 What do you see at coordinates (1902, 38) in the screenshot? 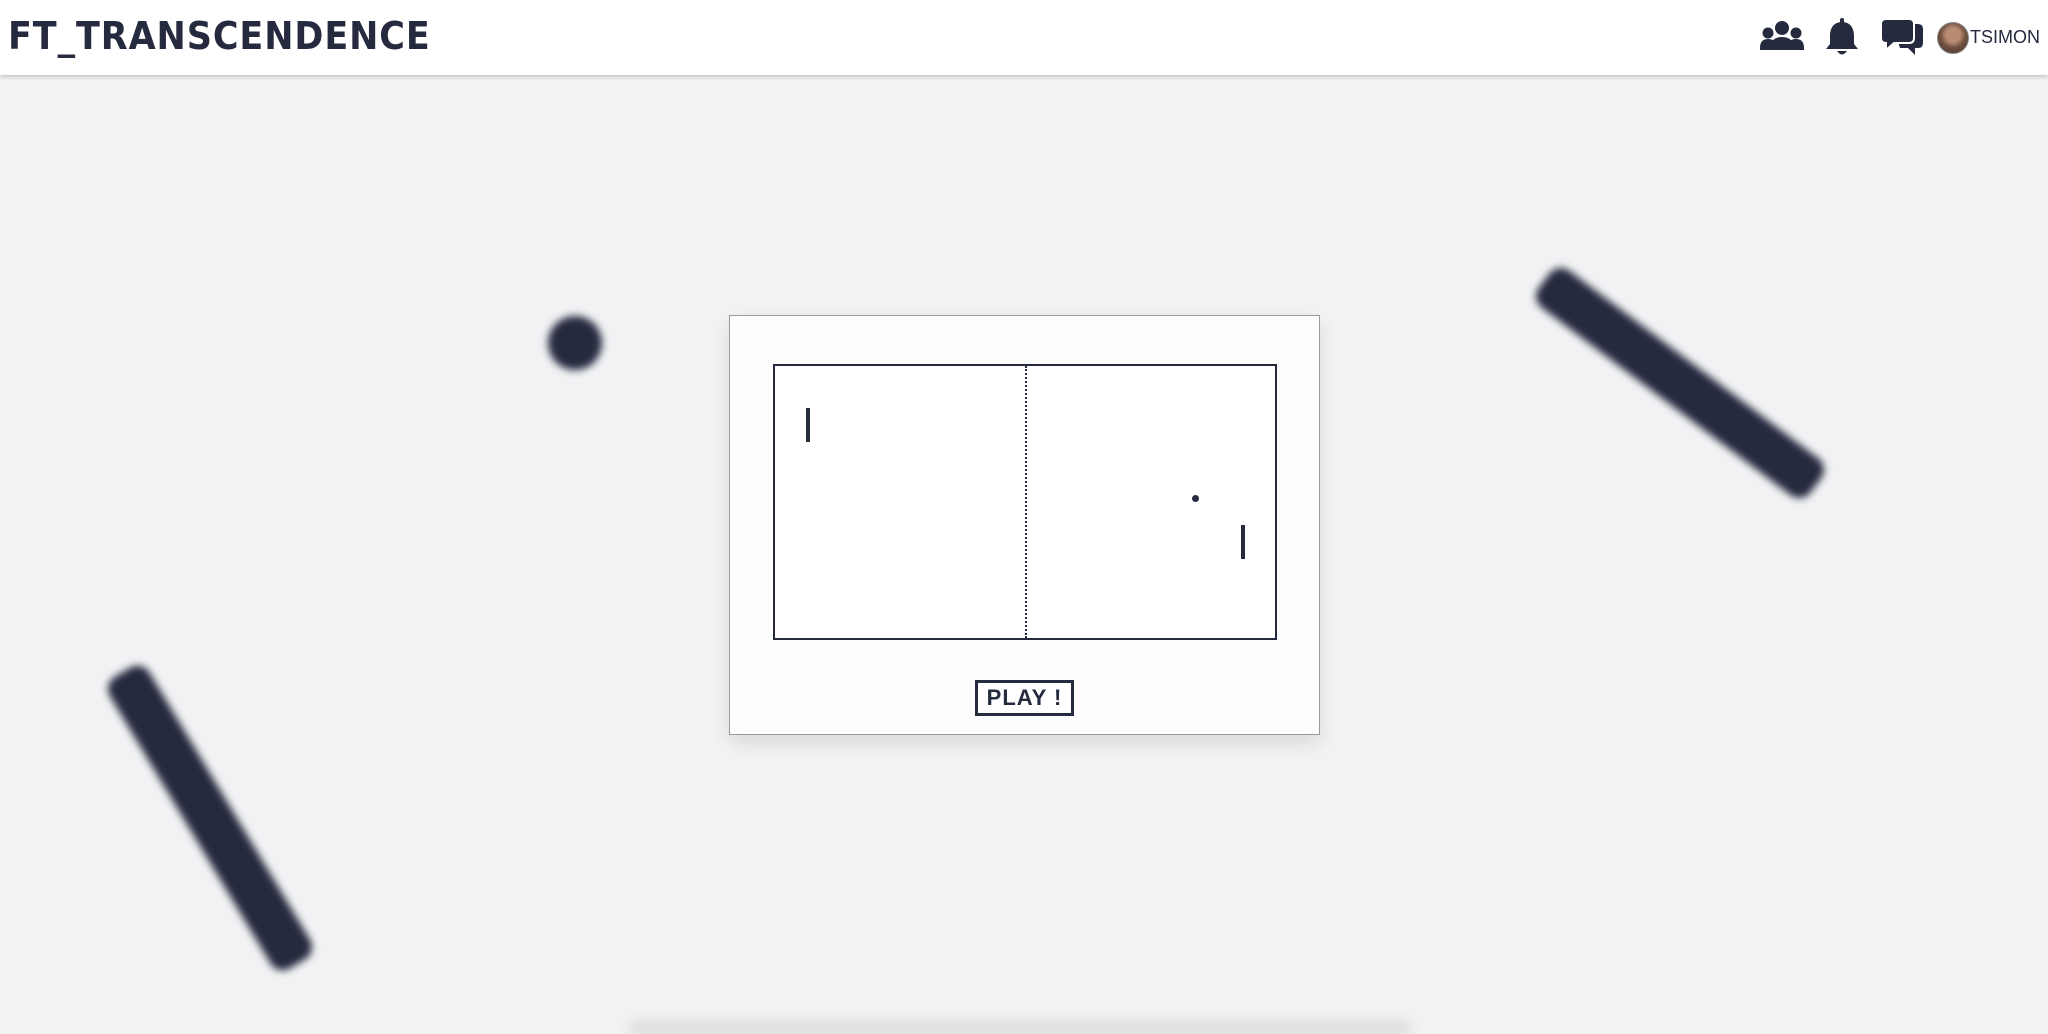
I see `chat-icon` at bounding box center [1902, 38].